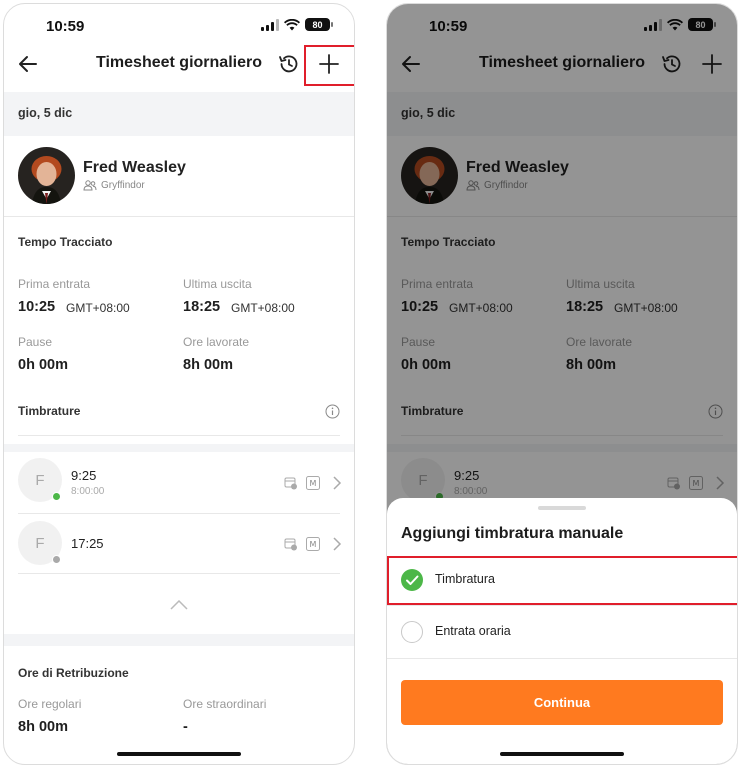 This screenshot has height=768, width=741. What do you see at coordinates (43, 365) in the screenshot?
I see `breaks-value: 0h 00m` at bounding box center [43, 365].